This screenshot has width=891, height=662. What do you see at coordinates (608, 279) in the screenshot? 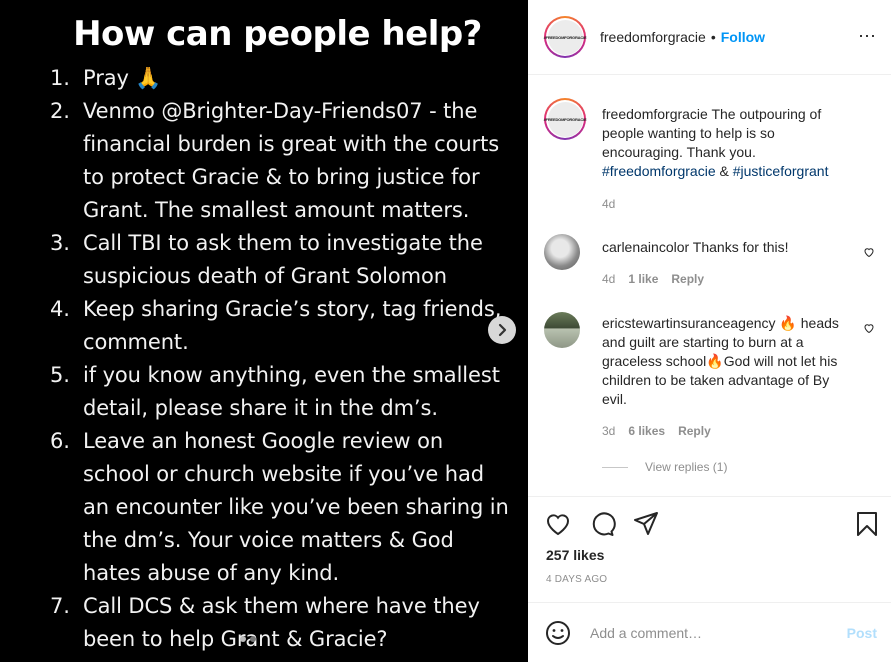
I see `comment-time: 4d` at bounding box center [608, 279].